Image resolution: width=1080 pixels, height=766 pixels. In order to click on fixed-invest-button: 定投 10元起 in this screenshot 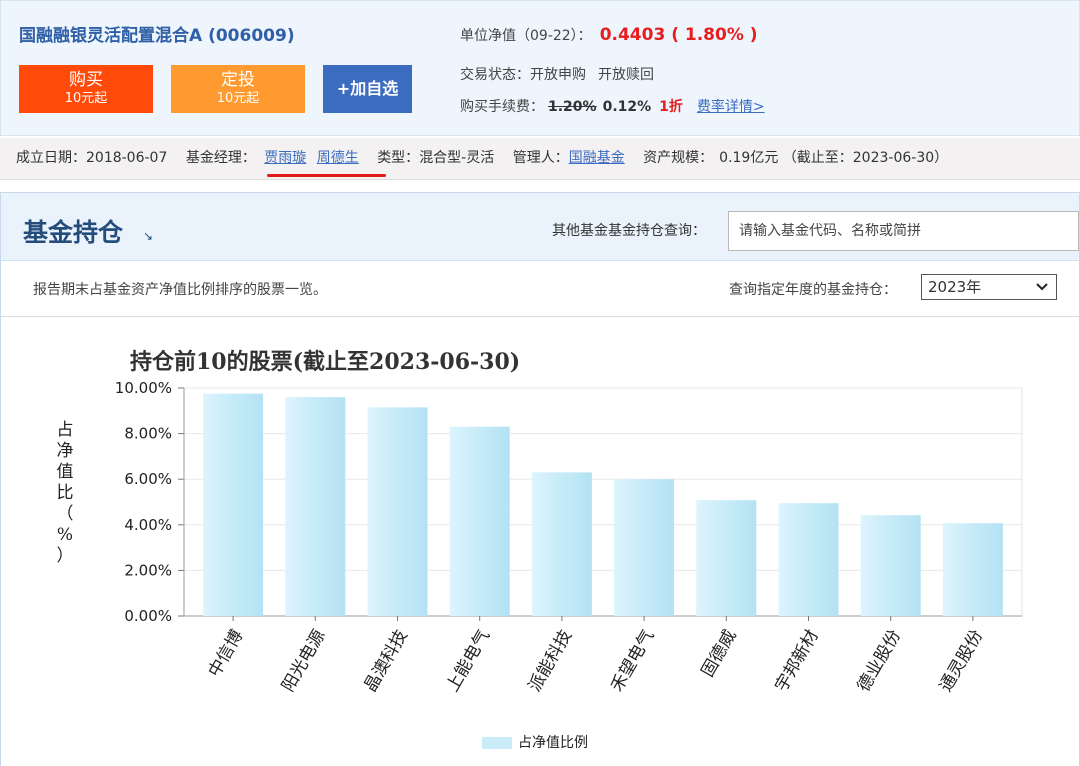, I will do `click(238, 89)`.